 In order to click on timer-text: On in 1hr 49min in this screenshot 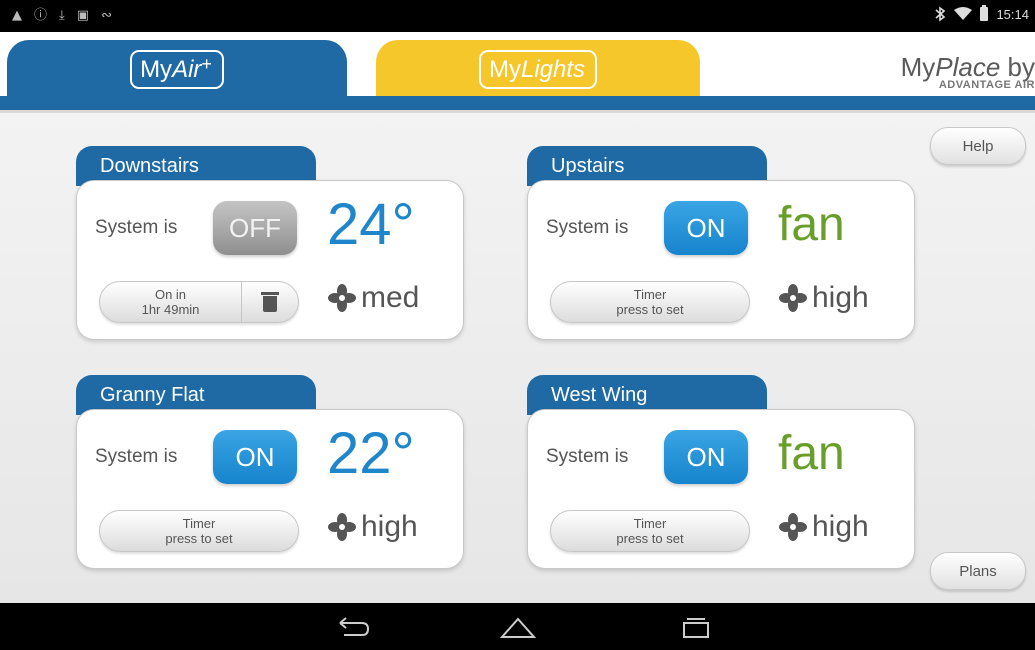, I will do `click(171, 302)`.